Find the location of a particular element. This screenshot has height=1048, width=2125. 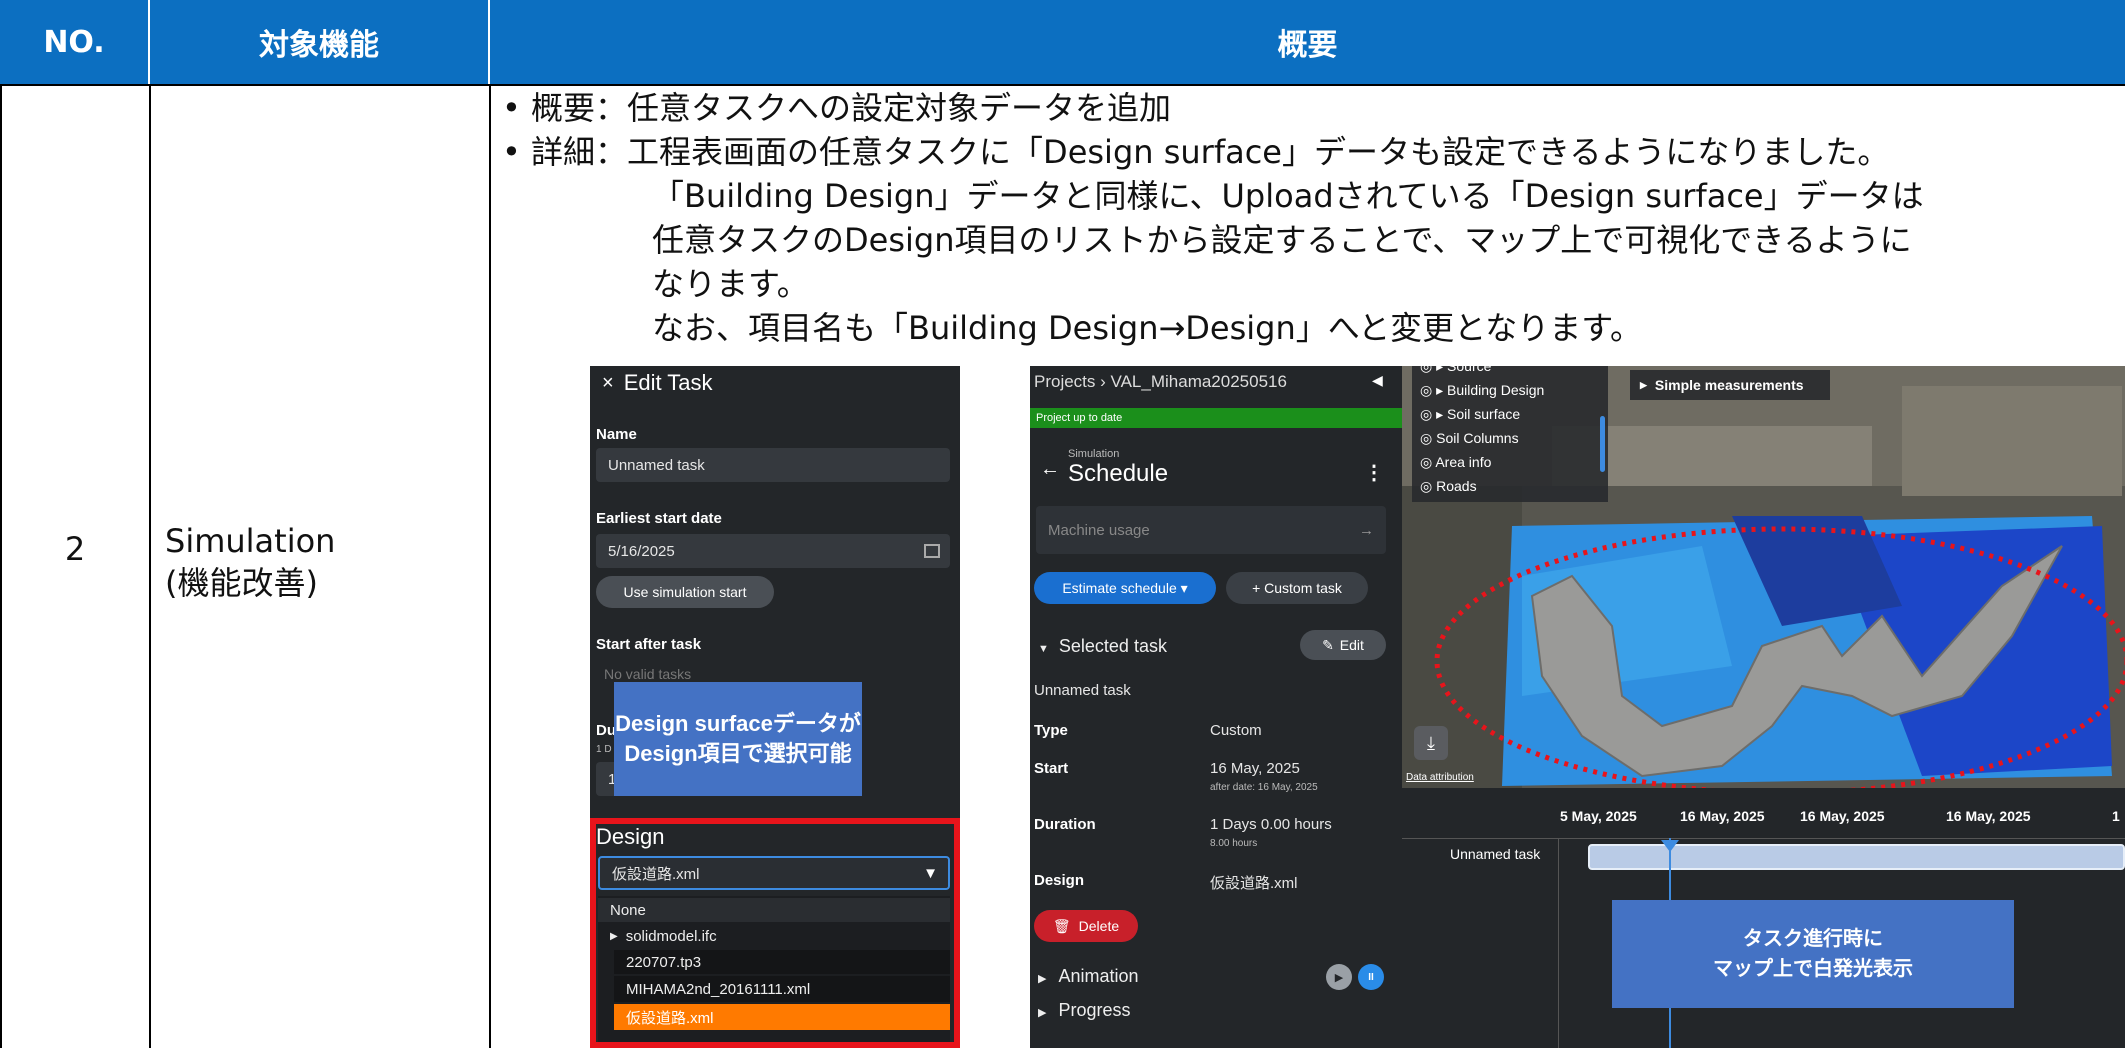

chevron-down-icon: ▼ is located at coordinates (930, 873).